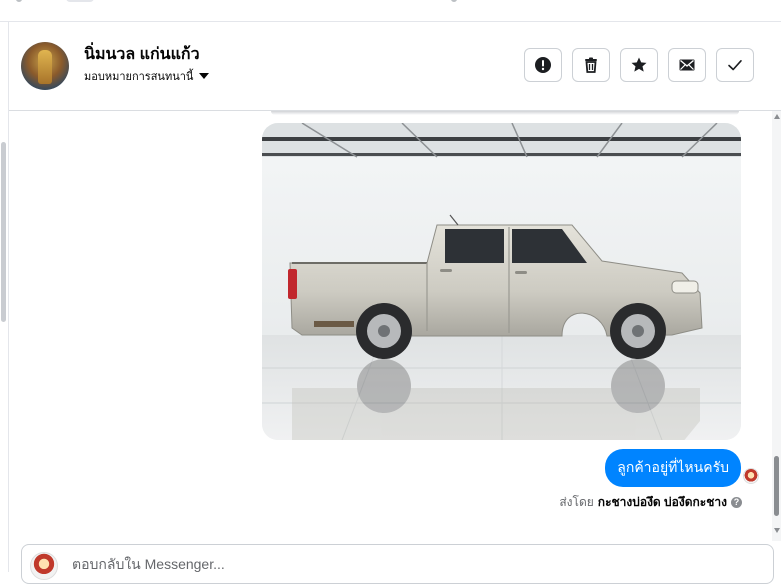 This screenshot has width=781, height=584. I want to click on mark-spam-button, so click(543, 65).